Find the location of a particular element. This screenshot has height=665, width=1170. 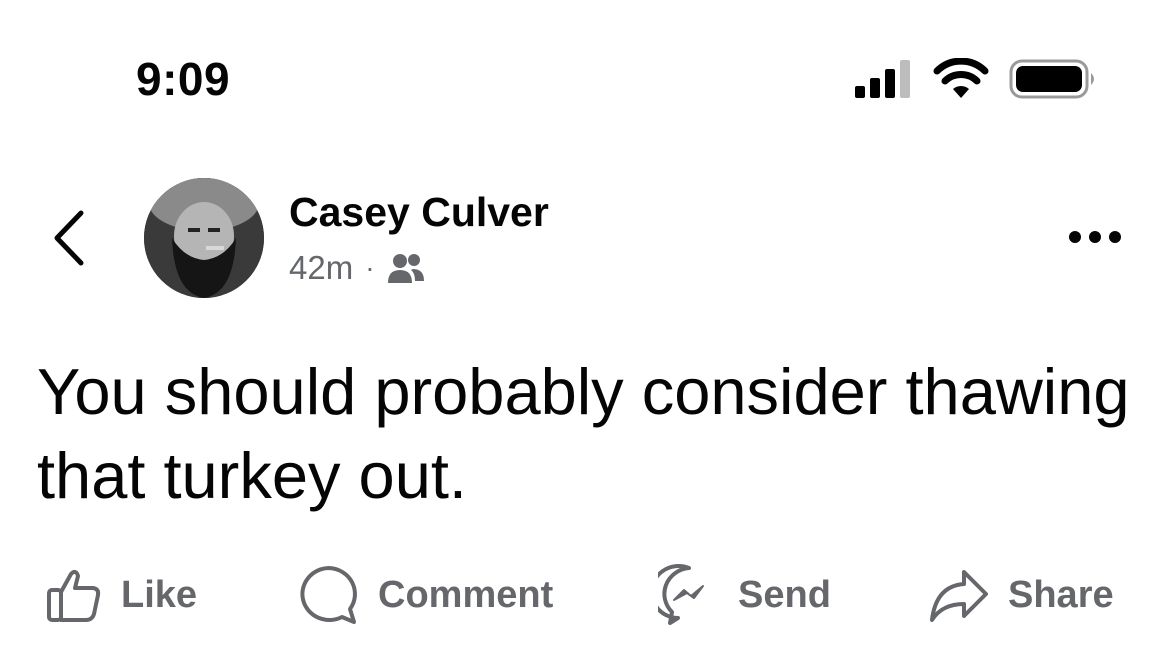

post-meta: 42m · is located at coordinates (357, 268).